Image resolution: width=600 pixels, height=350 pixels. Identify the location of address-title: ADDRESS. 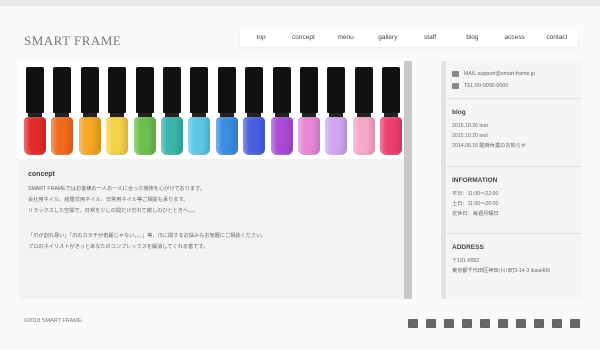
(468, 247).